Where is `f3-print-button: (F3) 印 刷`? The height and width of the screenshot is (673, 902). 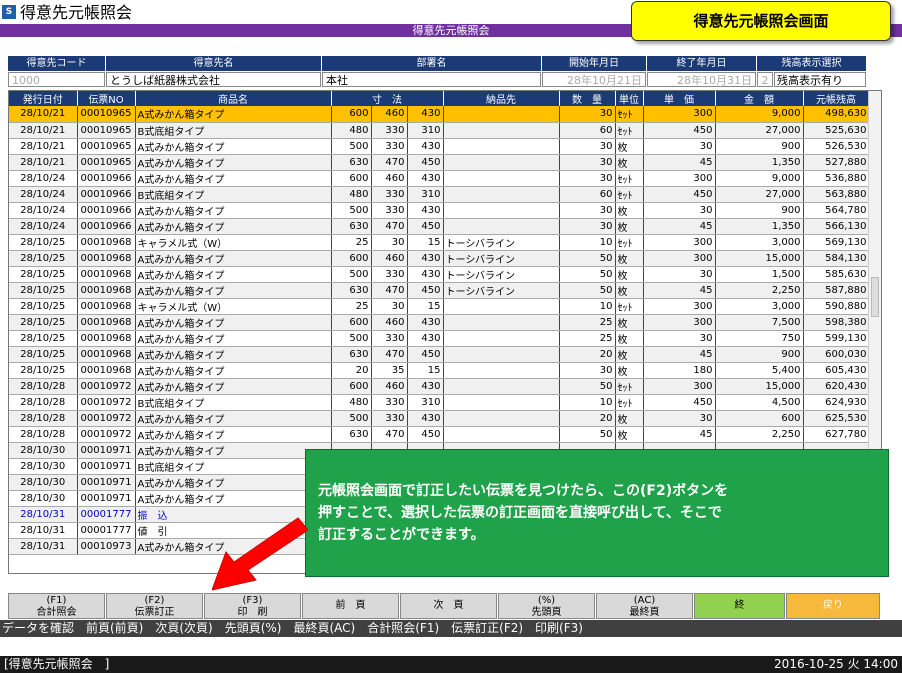 f3-print-button: (F3) 印 刷 is located at coordinates (252, 606).